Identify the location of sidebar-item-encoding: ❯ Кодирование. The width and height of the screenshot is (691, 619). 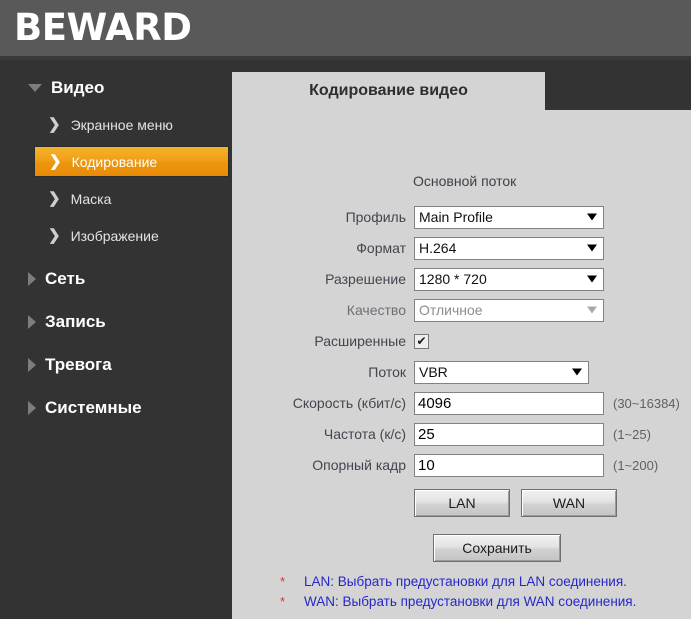
(131, 161).